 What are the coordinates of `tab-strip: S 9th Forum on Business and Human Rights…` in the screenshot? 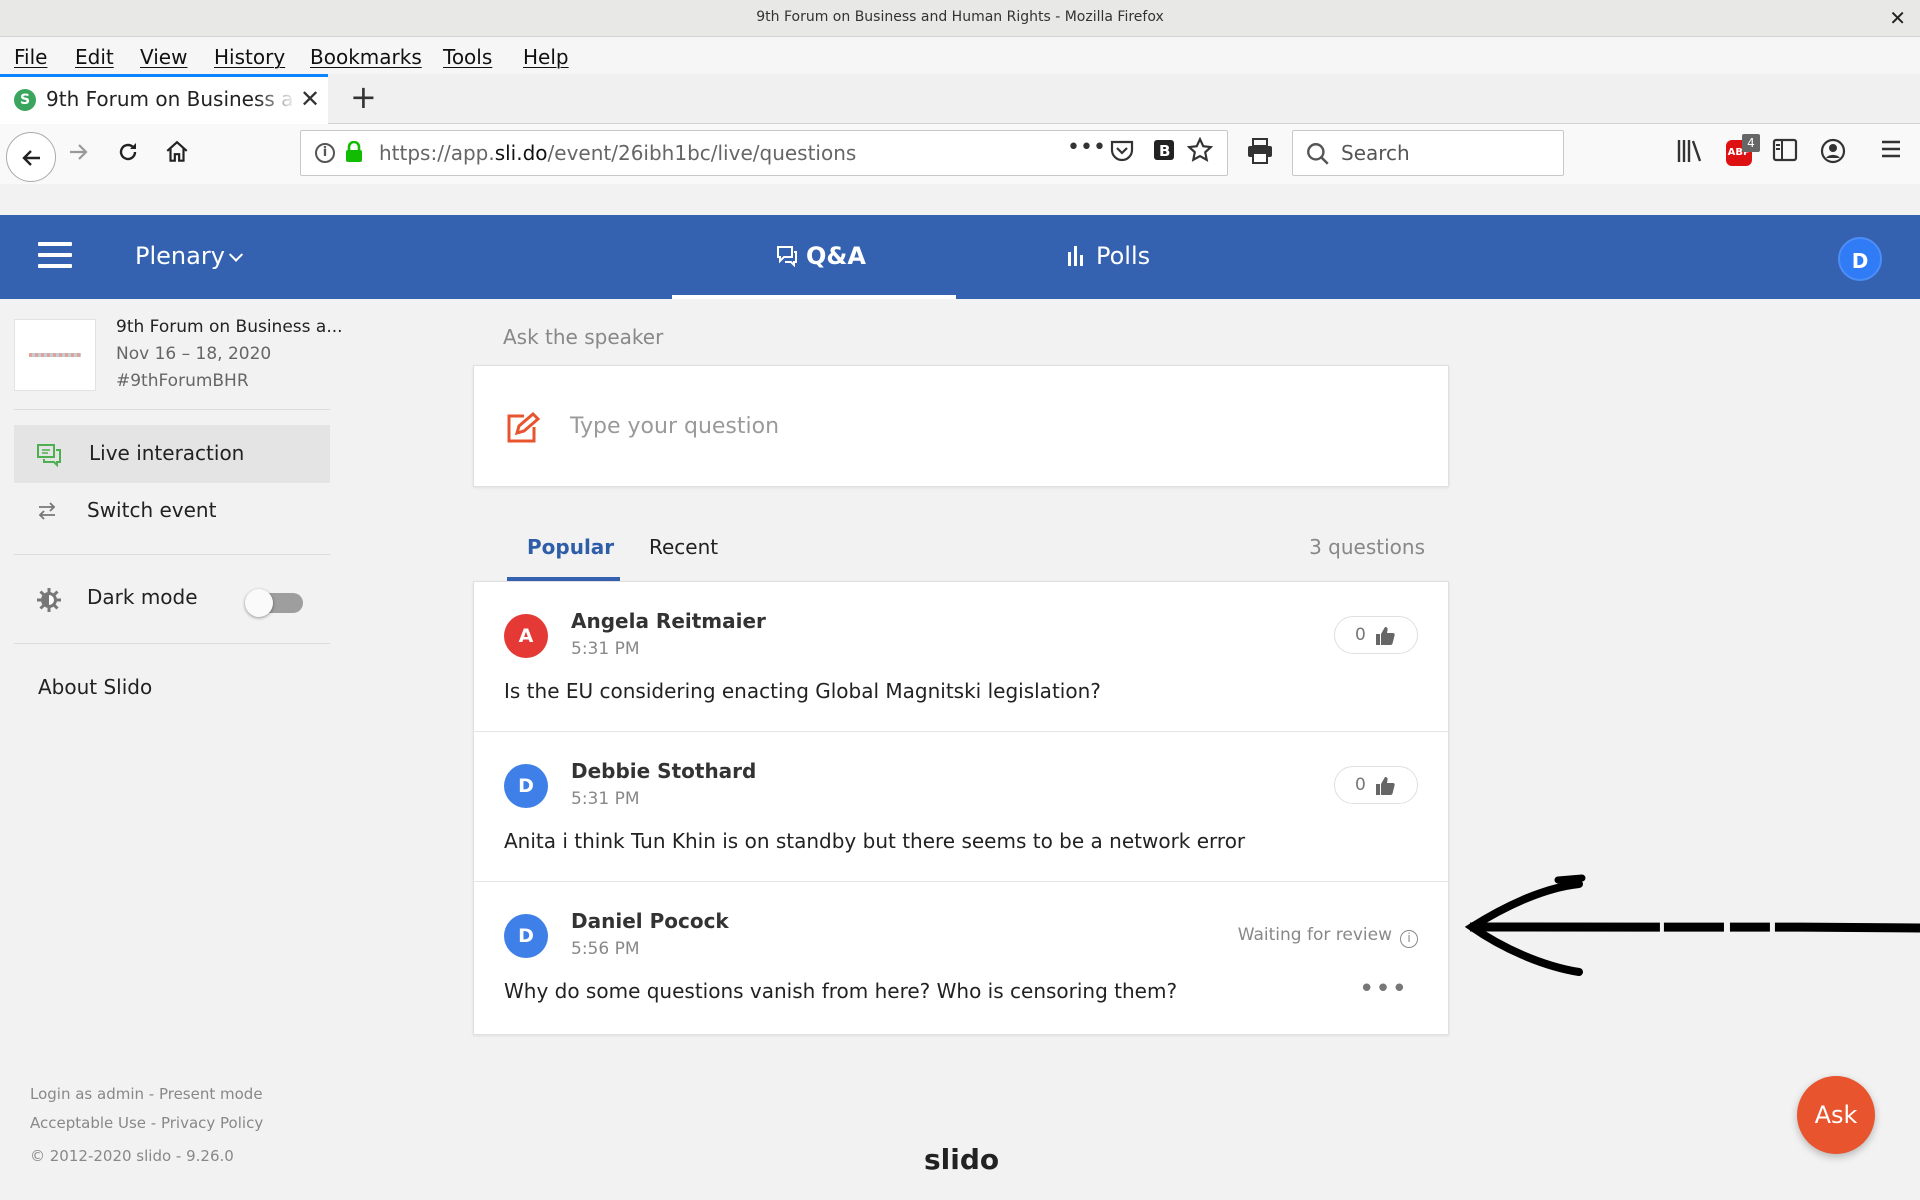 It's located at (960, 99).